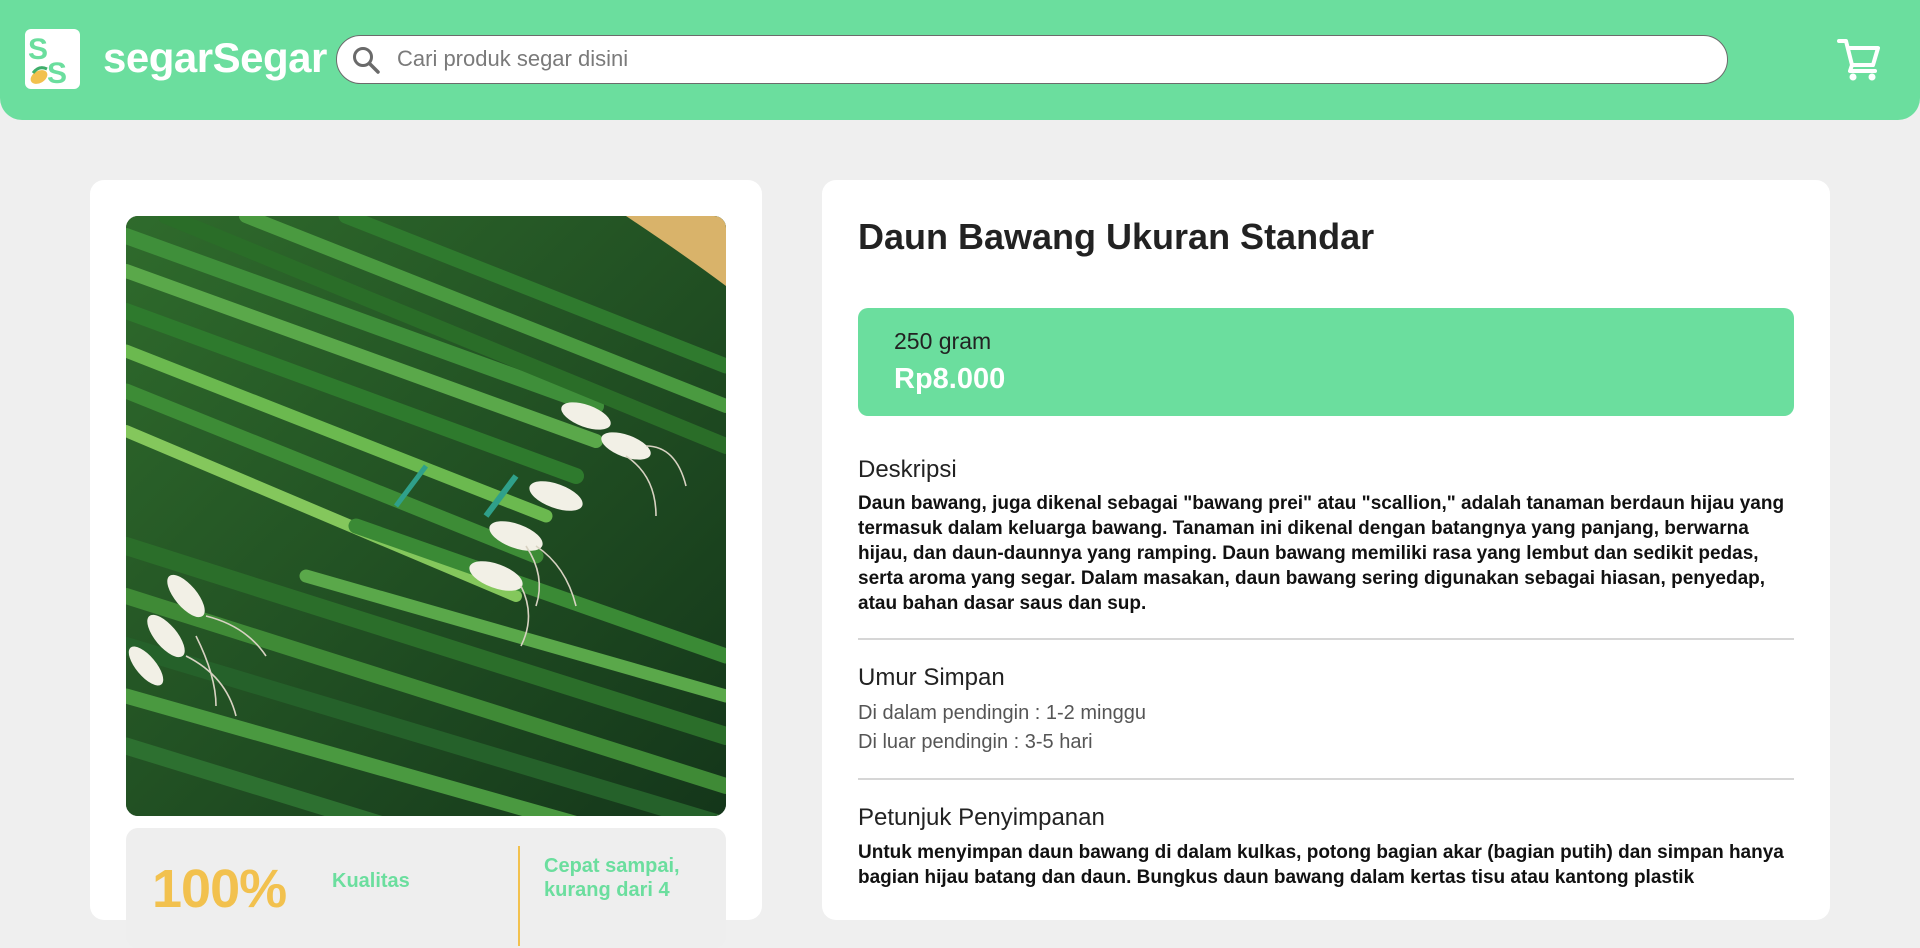  I want to click on product-price: Rp8.000, so click(950, 379).